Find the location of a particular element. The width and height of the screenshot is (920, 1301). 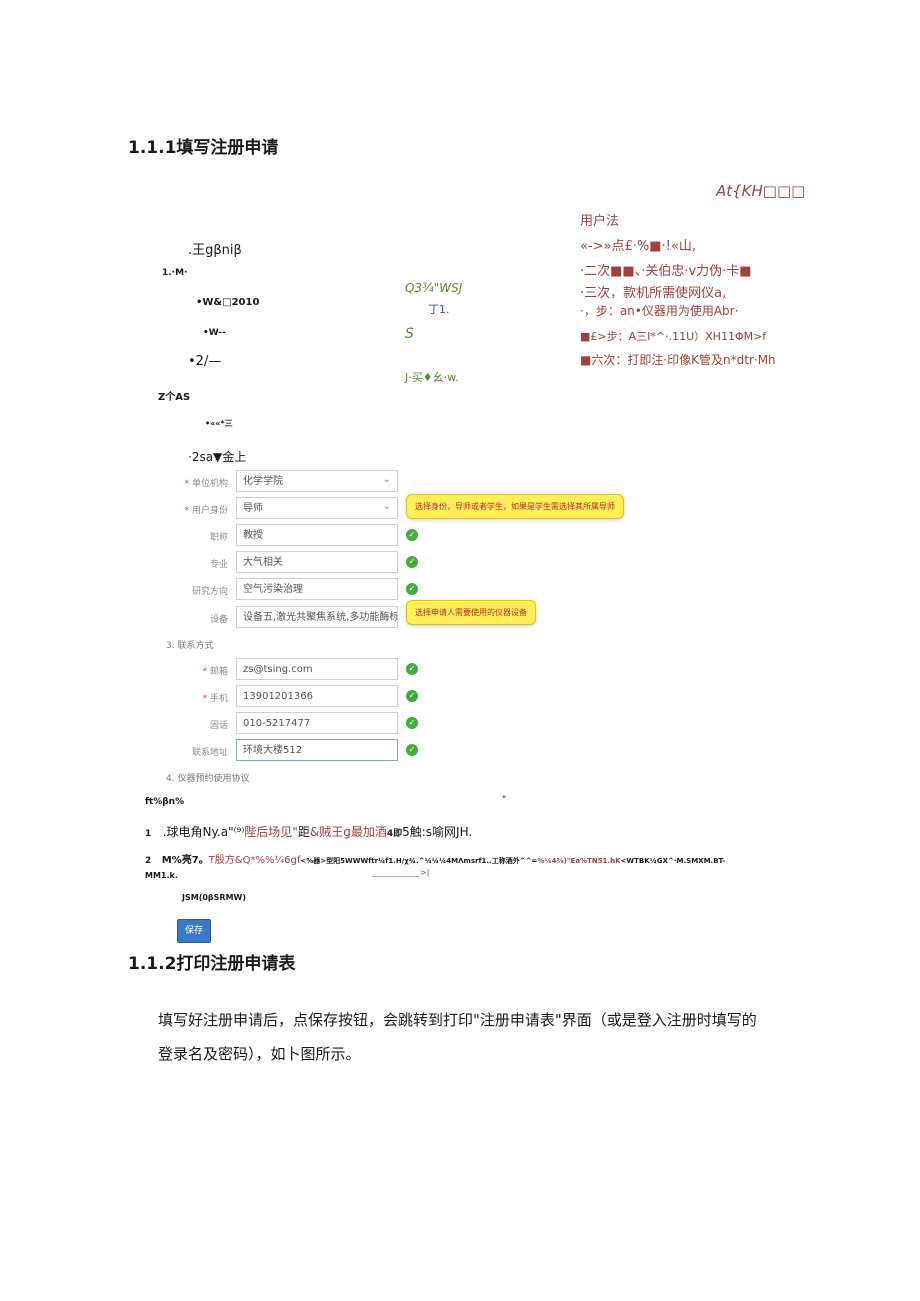

footer-1-c: 距 is located at coordinates (303, 832).